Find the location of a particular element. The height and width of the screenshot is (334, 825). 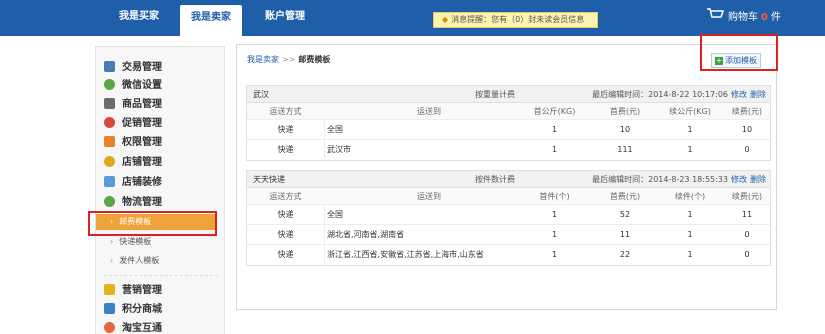

template-header: 武汉 按重量计费 最后编辑时间：2014-8-22 10:17:06 修改 删除 is located at coordinates (508, 94).